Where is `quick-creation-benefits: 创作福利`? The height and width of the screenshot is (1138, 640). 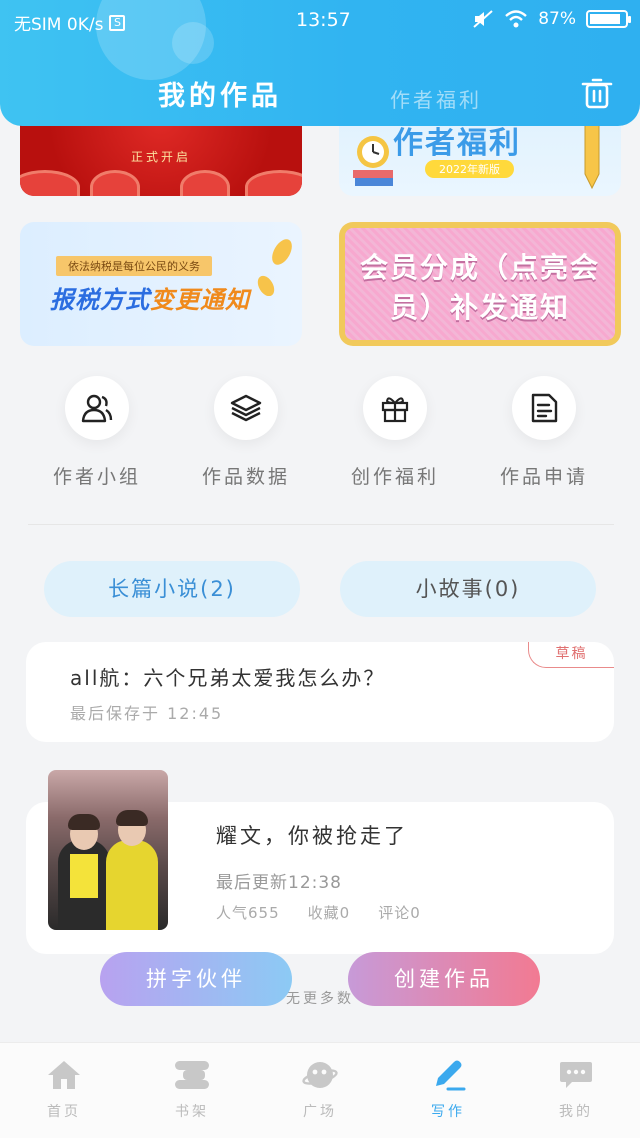
quick-creation-benefits: 创作福利 is located at coordinates (395, 432).